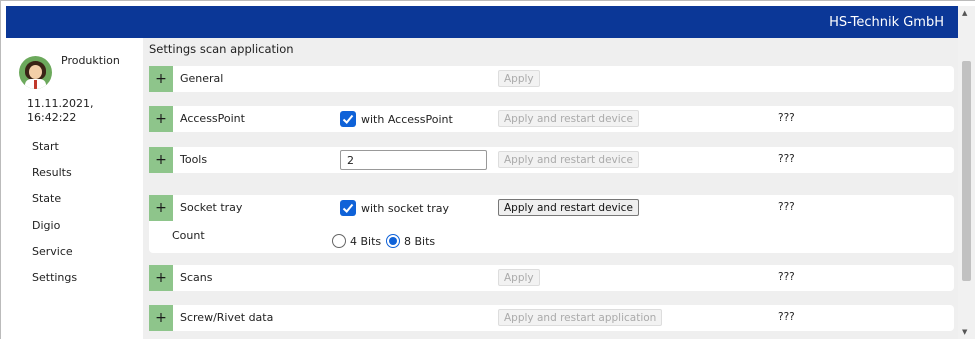  Describe the element at coordinates (35, 72) in the screenshot. I see `avatar` at that location.